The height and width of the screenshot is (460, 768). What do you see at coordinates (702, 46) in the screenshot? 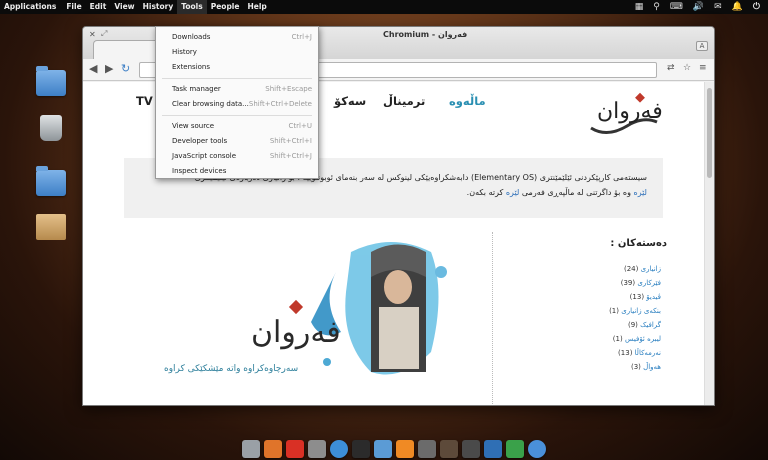
I see `user-profile-button: A` at bounding box center [702, 46].